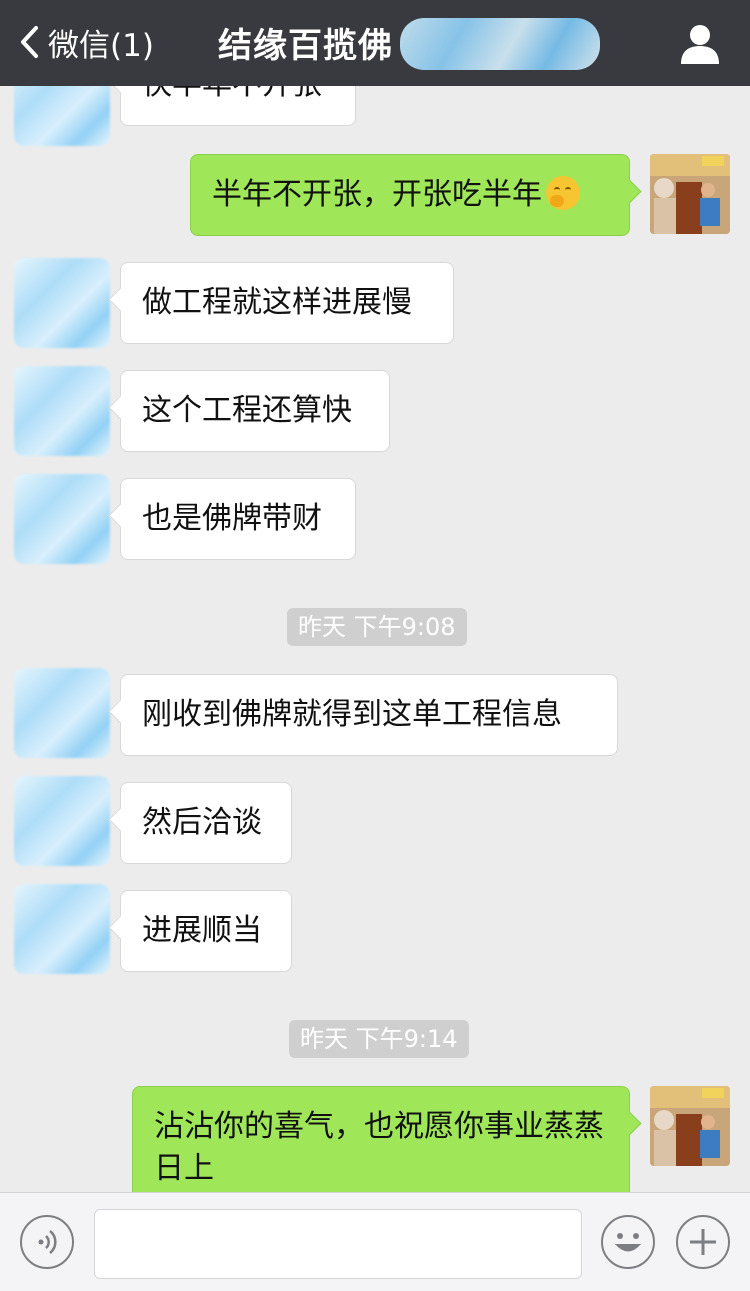 This screenshot has height=1291, width=750. I want to click on title-redaction, so click(500, 44).